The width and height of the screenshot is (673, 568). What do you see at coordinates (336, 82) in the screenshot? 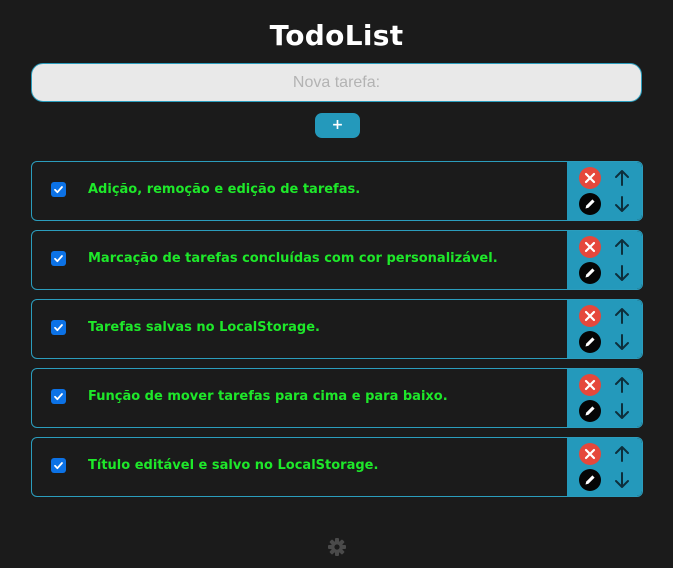
I see `new-task-input` at bounding box center [336, 82].